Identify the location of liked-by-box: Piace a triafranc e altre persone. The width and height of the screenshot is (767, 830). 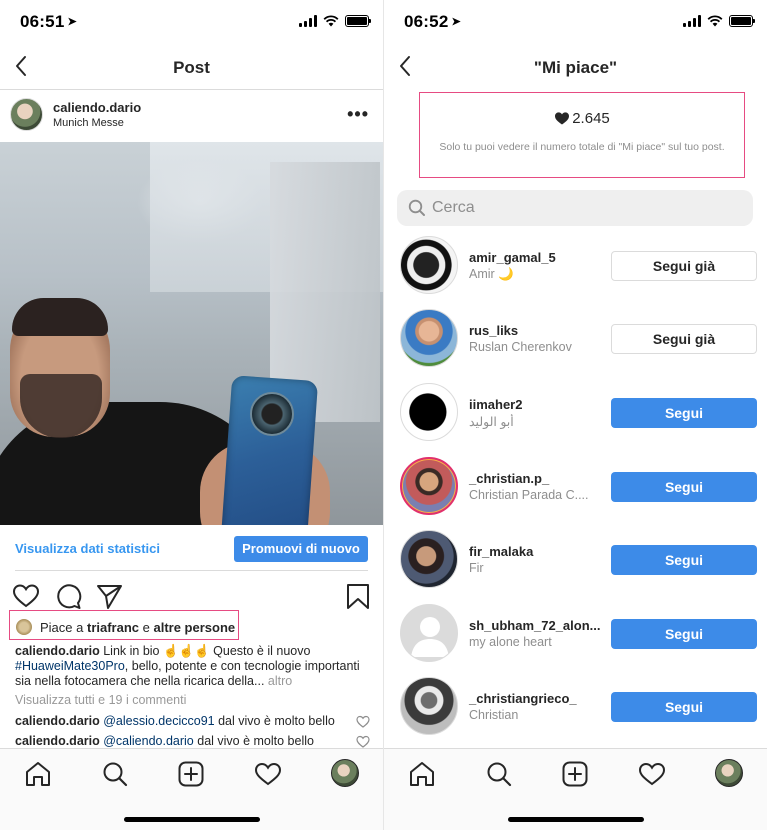
(124, 625).